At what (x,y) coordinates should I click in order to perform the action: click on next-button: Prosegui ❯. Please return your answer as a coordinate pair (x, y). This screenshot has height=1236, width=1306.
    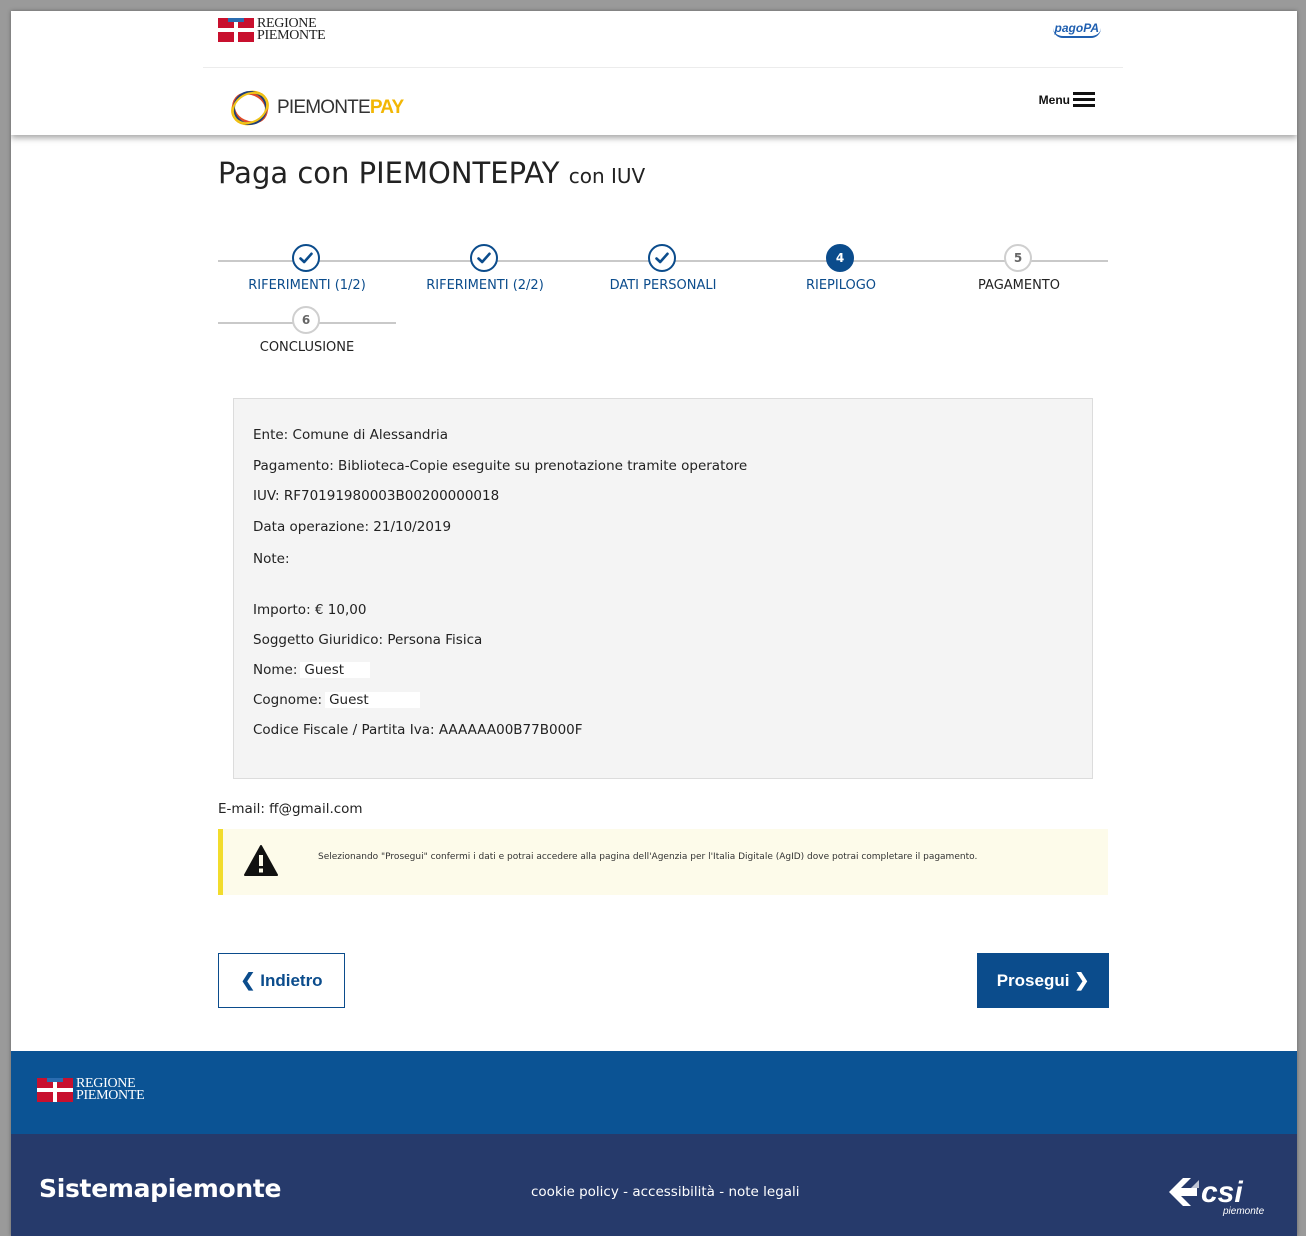
    Looking at the image, I should click on (1043, 980).